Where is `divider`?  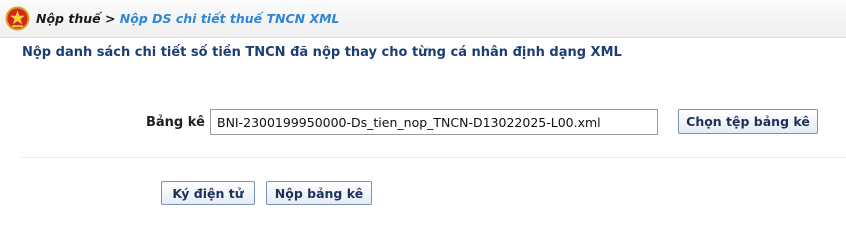
divider is located at coordinates (434, 157).